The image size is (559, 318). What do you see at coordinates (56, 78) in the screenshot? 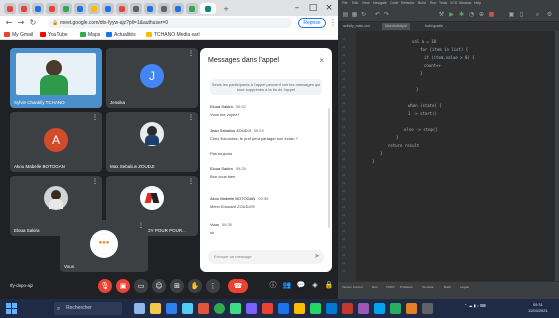
I see `participant-tile-1: Sylvie Chantilly TCHANO` at bounding box center [56, 78].